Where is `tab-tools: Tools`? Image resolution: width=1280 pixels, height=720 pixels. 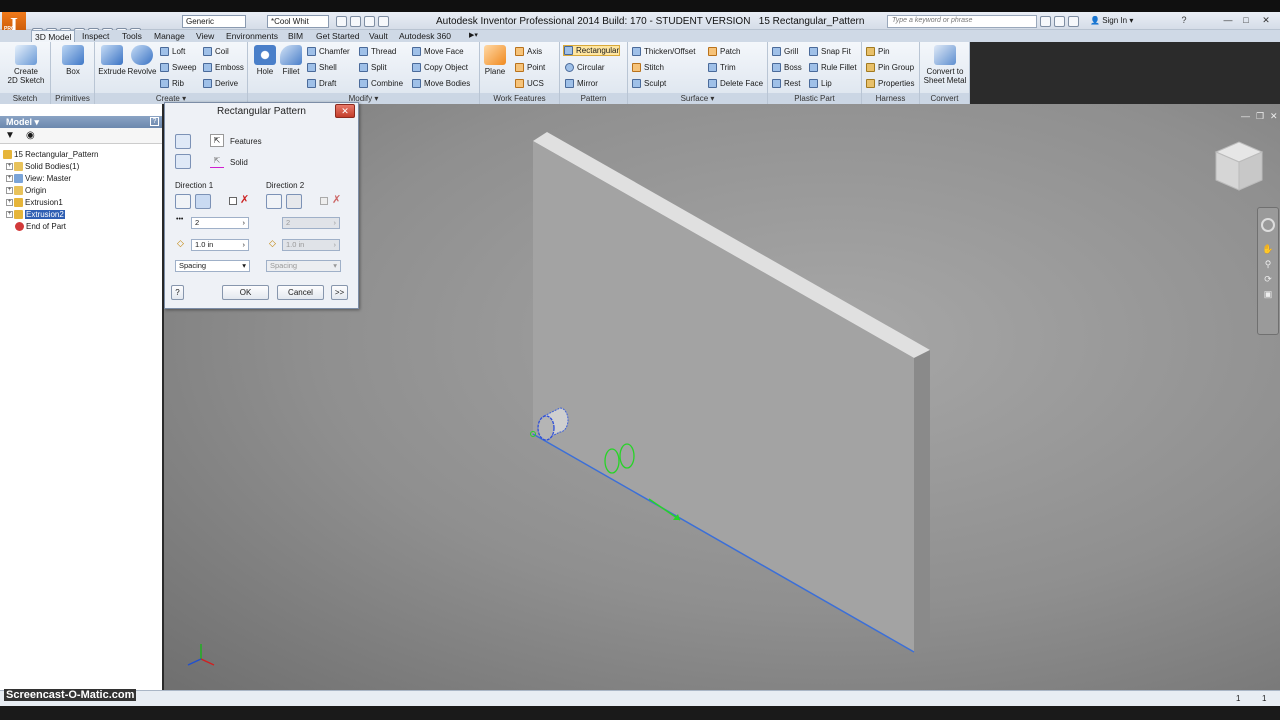
tab-tools: Tools is located at coordinates (132, 36).